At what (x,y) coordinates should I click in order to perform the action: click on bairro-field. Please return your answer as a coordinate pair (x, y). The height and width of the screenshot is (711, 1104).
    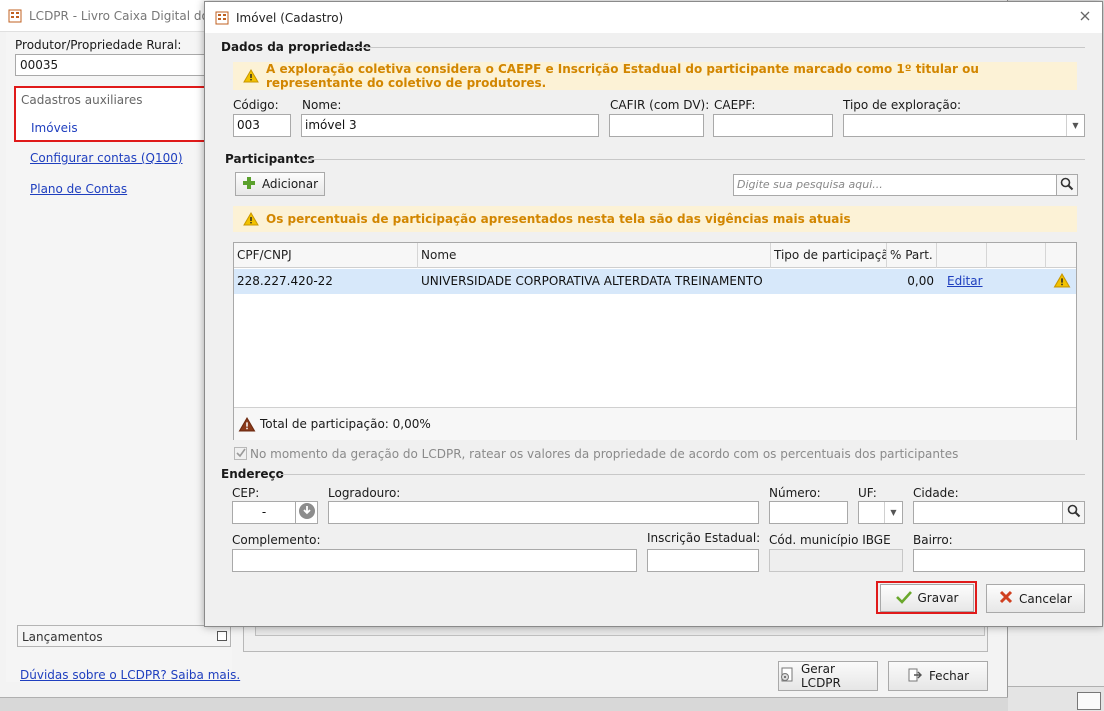
    Looking at the image, I should click on (999, 560).